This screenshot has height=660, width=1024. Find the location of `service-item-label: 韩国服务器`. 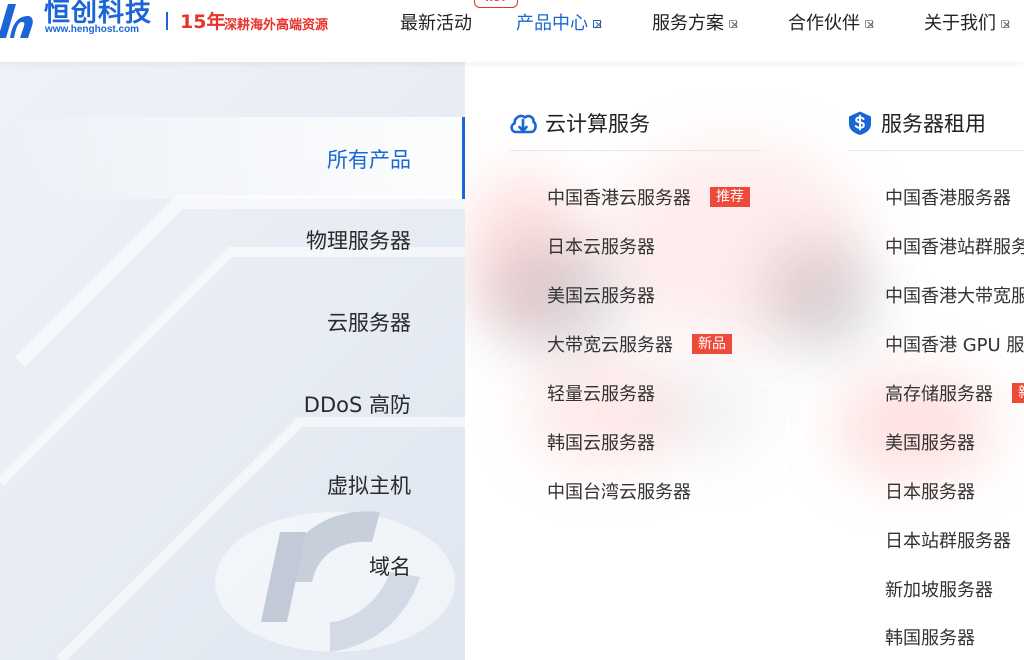

service-item-label: 韩国服务器 is located at coordinates (930, 638).